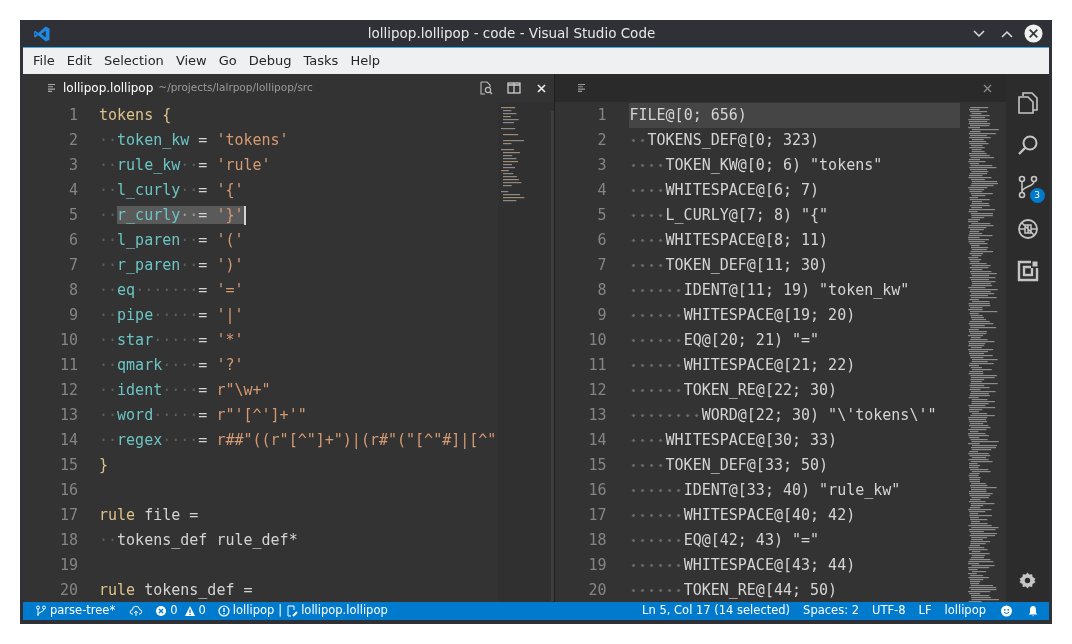 This screenshot has height=644, width=1072. I want to click on line-number: 7, so click(601, 265).